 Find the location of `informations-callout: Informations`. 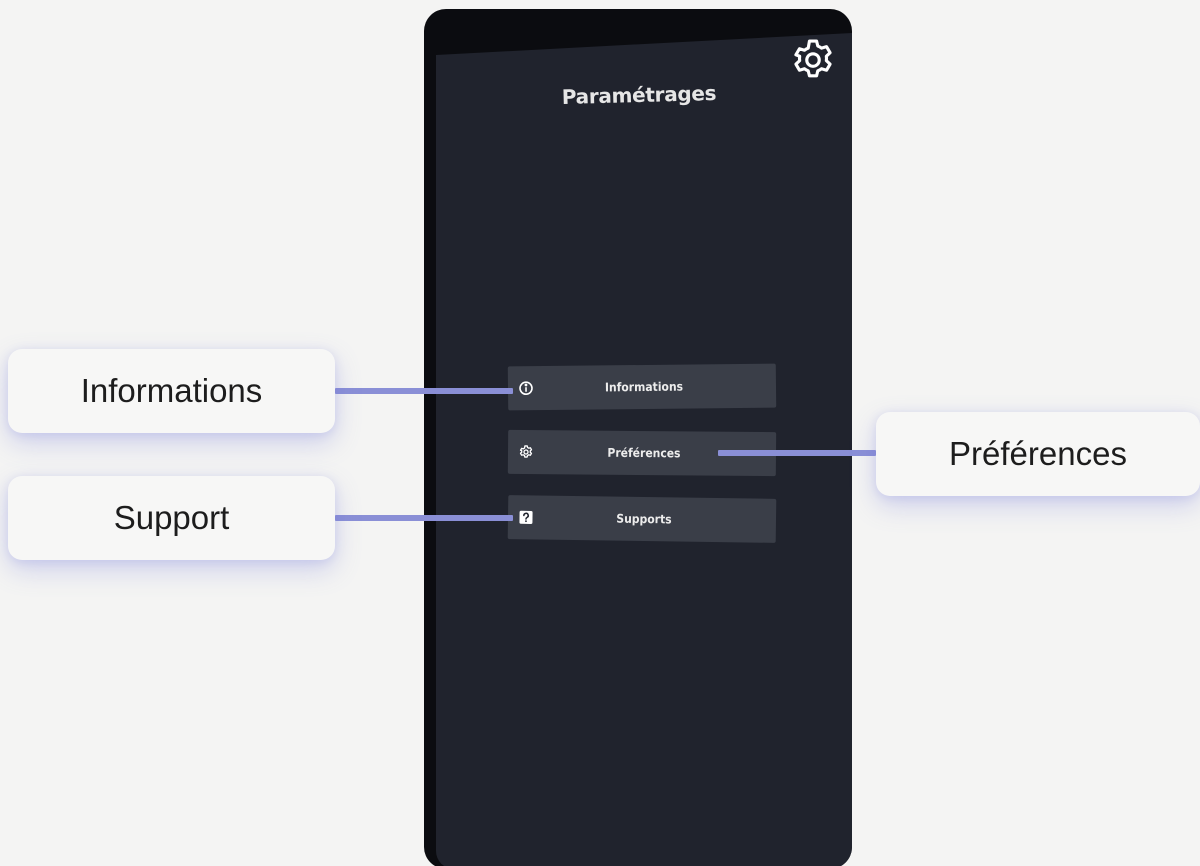

informations-callout: Informations is located at coordinates (171, 391).